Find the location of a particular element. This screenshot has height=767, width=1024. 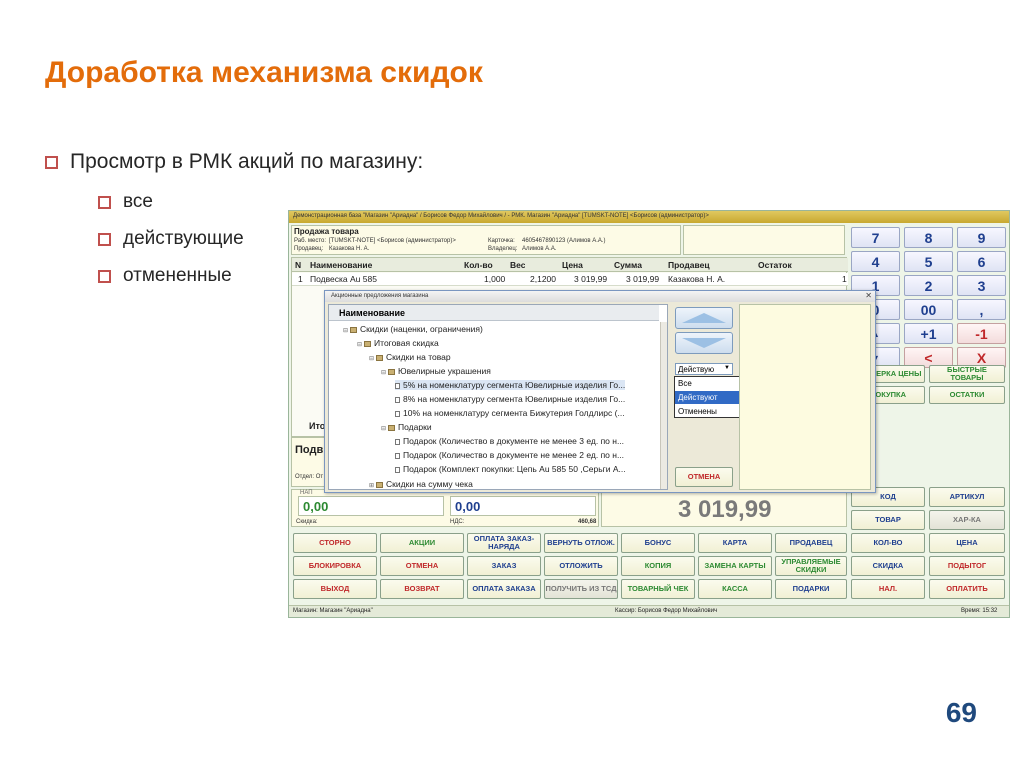

slide-title: Доработка механизма скидок is located at coordinates (264, 72).